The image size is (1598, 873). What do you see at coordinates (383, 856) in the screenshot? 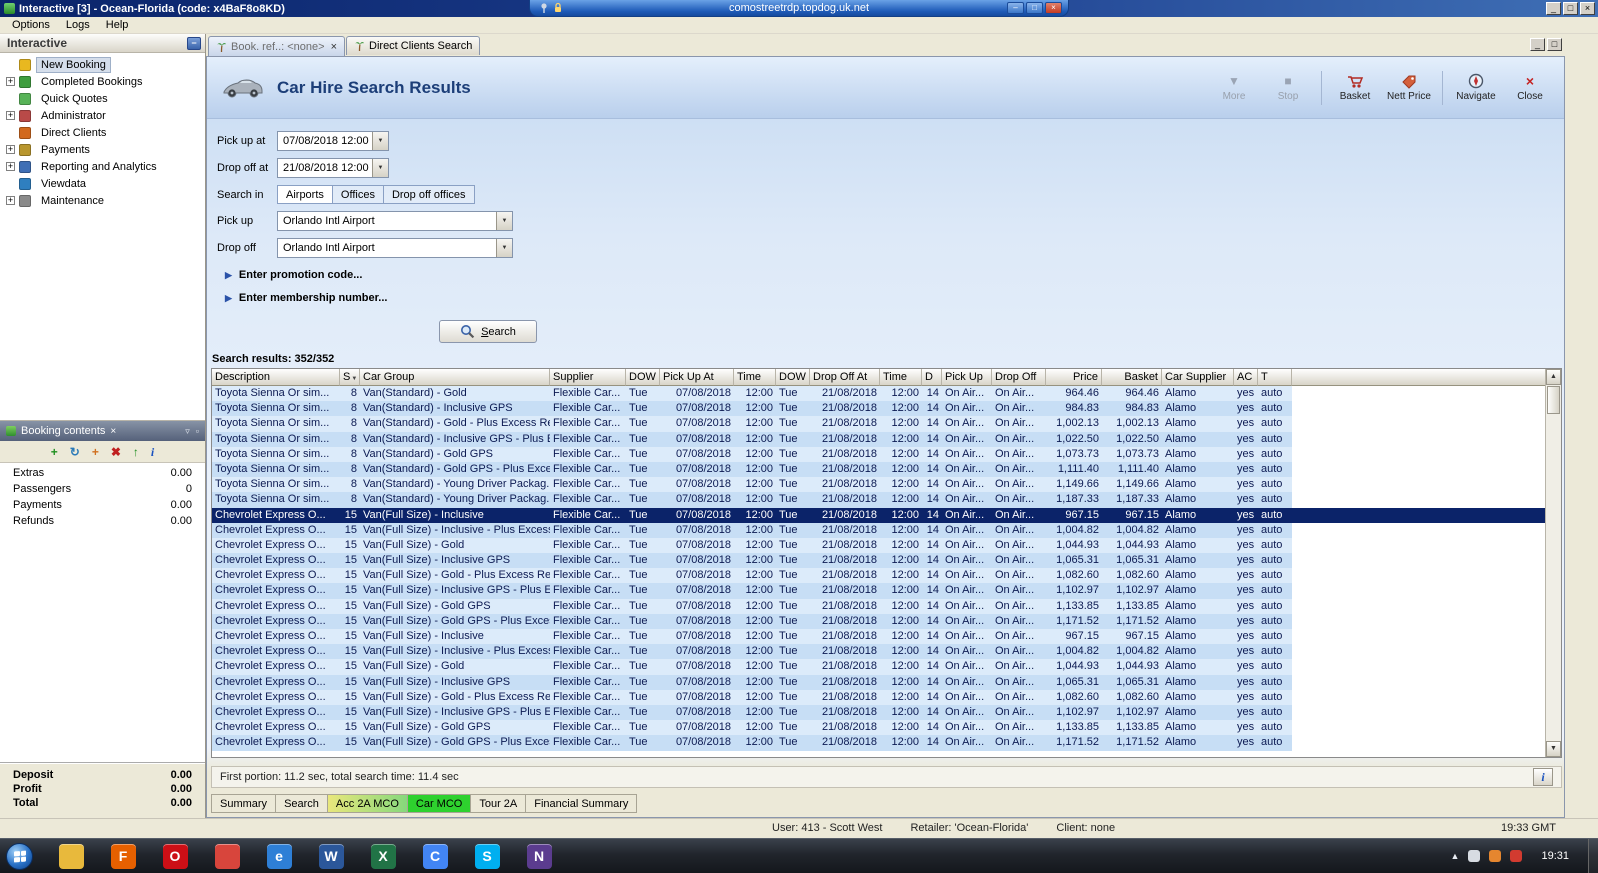
I see `taskbar-app: X` at bounding box center [383, 856].